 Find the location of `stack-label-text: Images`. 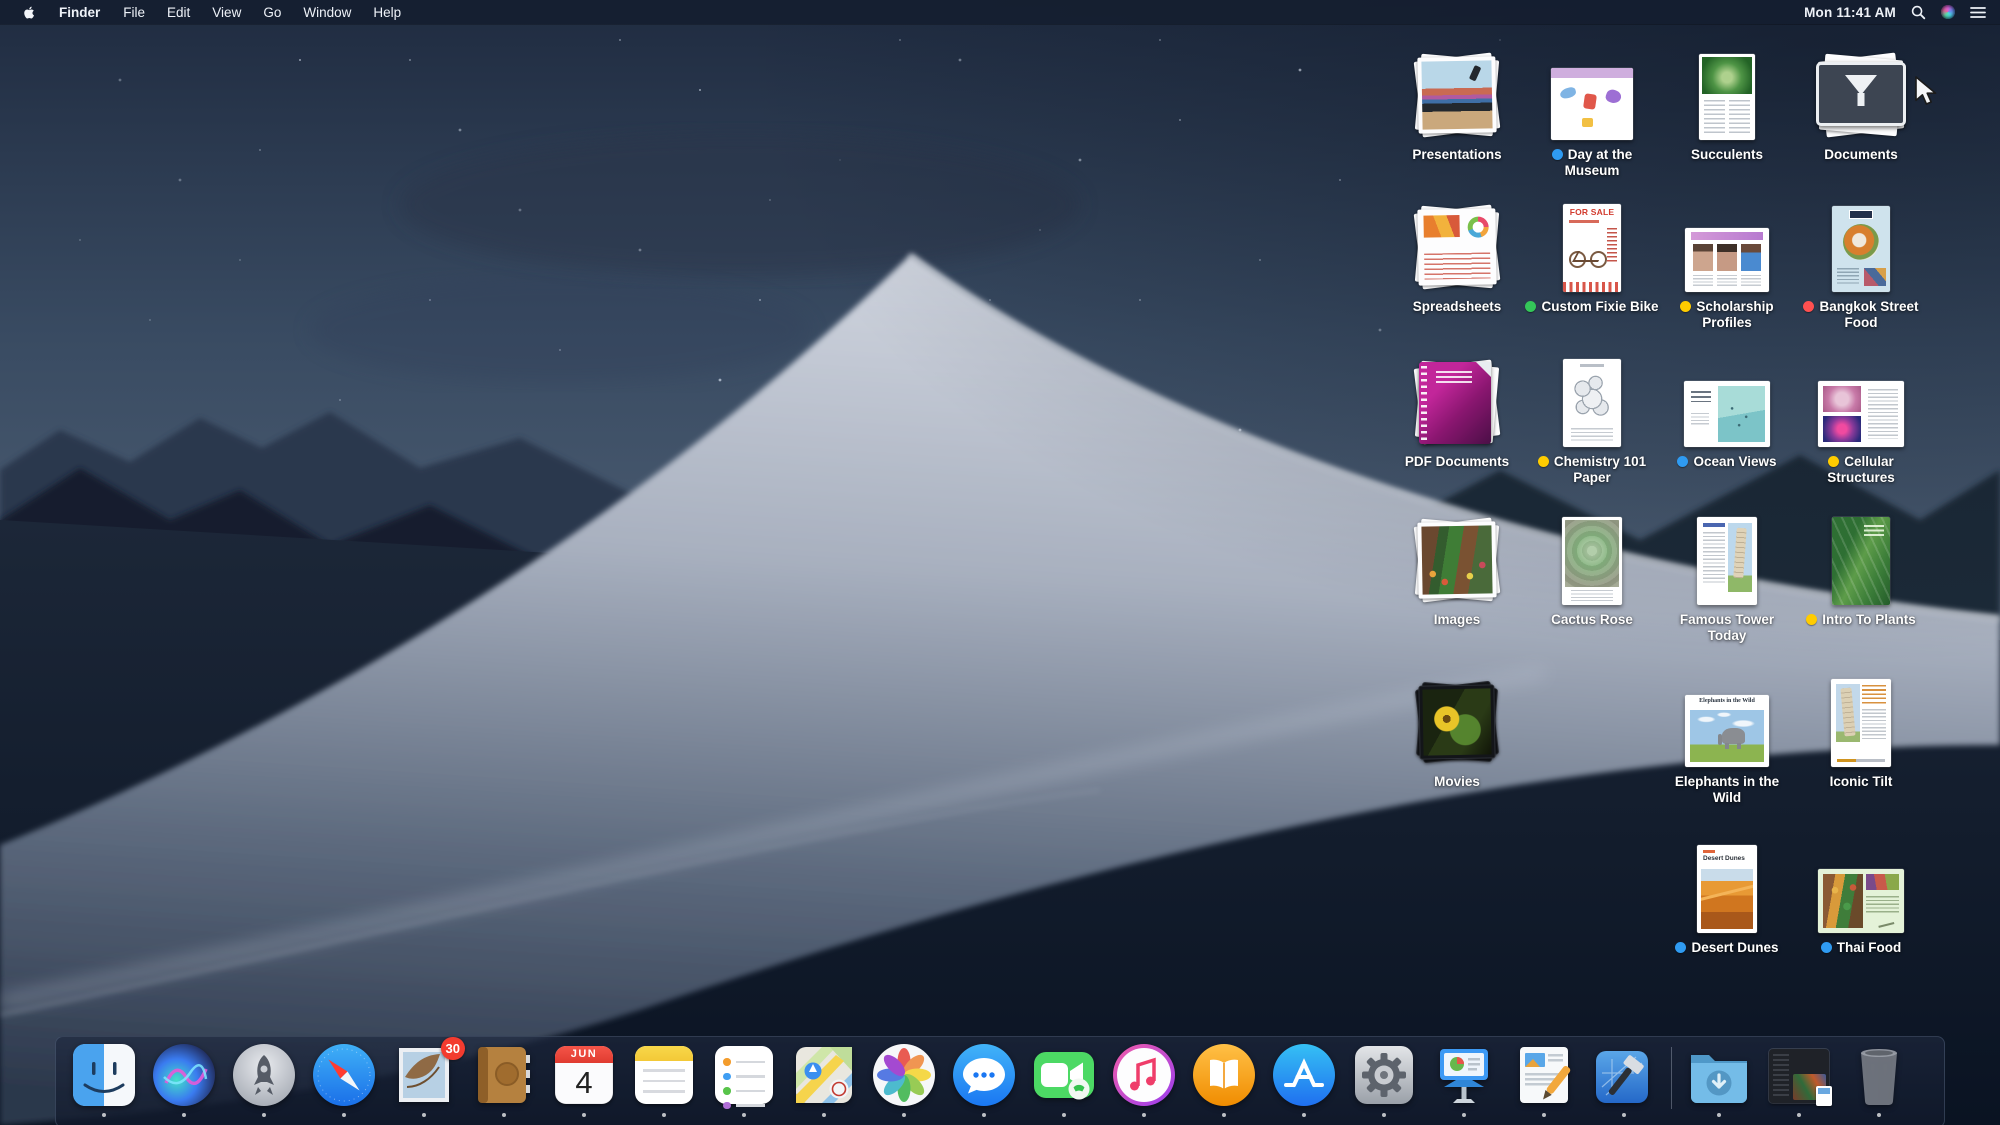

stack-label-text: Images is located at coordinates (1457, 619).